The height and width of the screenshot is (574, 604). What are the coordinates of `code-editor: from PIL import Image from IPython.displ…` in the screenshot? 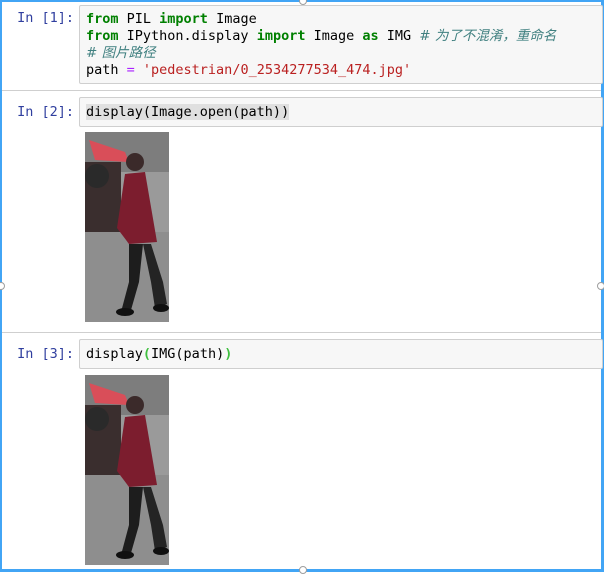 It's located at (341, 44).